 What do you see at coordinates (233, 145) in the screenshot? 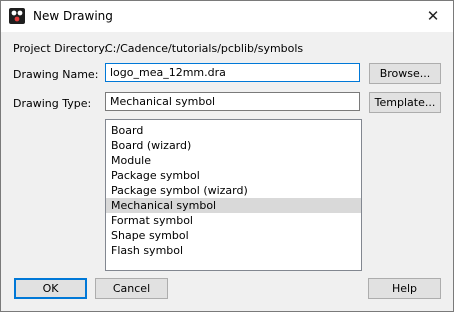
I see `list-item: Board (wizard)` at bounding box center [233, 145].